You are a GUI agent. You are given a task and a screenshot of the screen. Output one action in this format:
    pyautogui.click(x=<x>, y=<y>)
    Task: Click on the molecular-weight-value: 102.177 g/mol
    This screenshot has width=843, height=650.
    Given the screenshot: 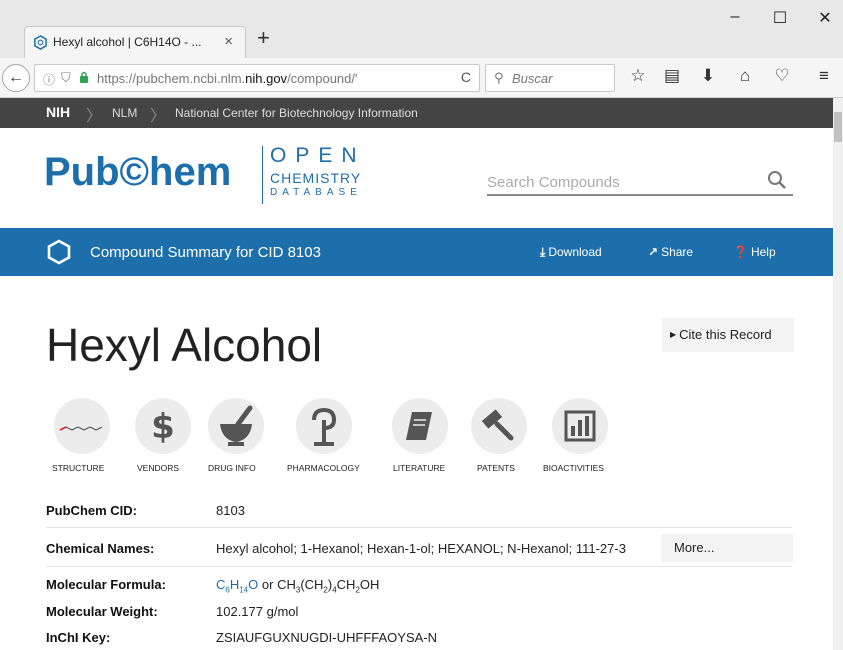 What is the action you would take?
    pyautogui.click(x=257, y=611)
    